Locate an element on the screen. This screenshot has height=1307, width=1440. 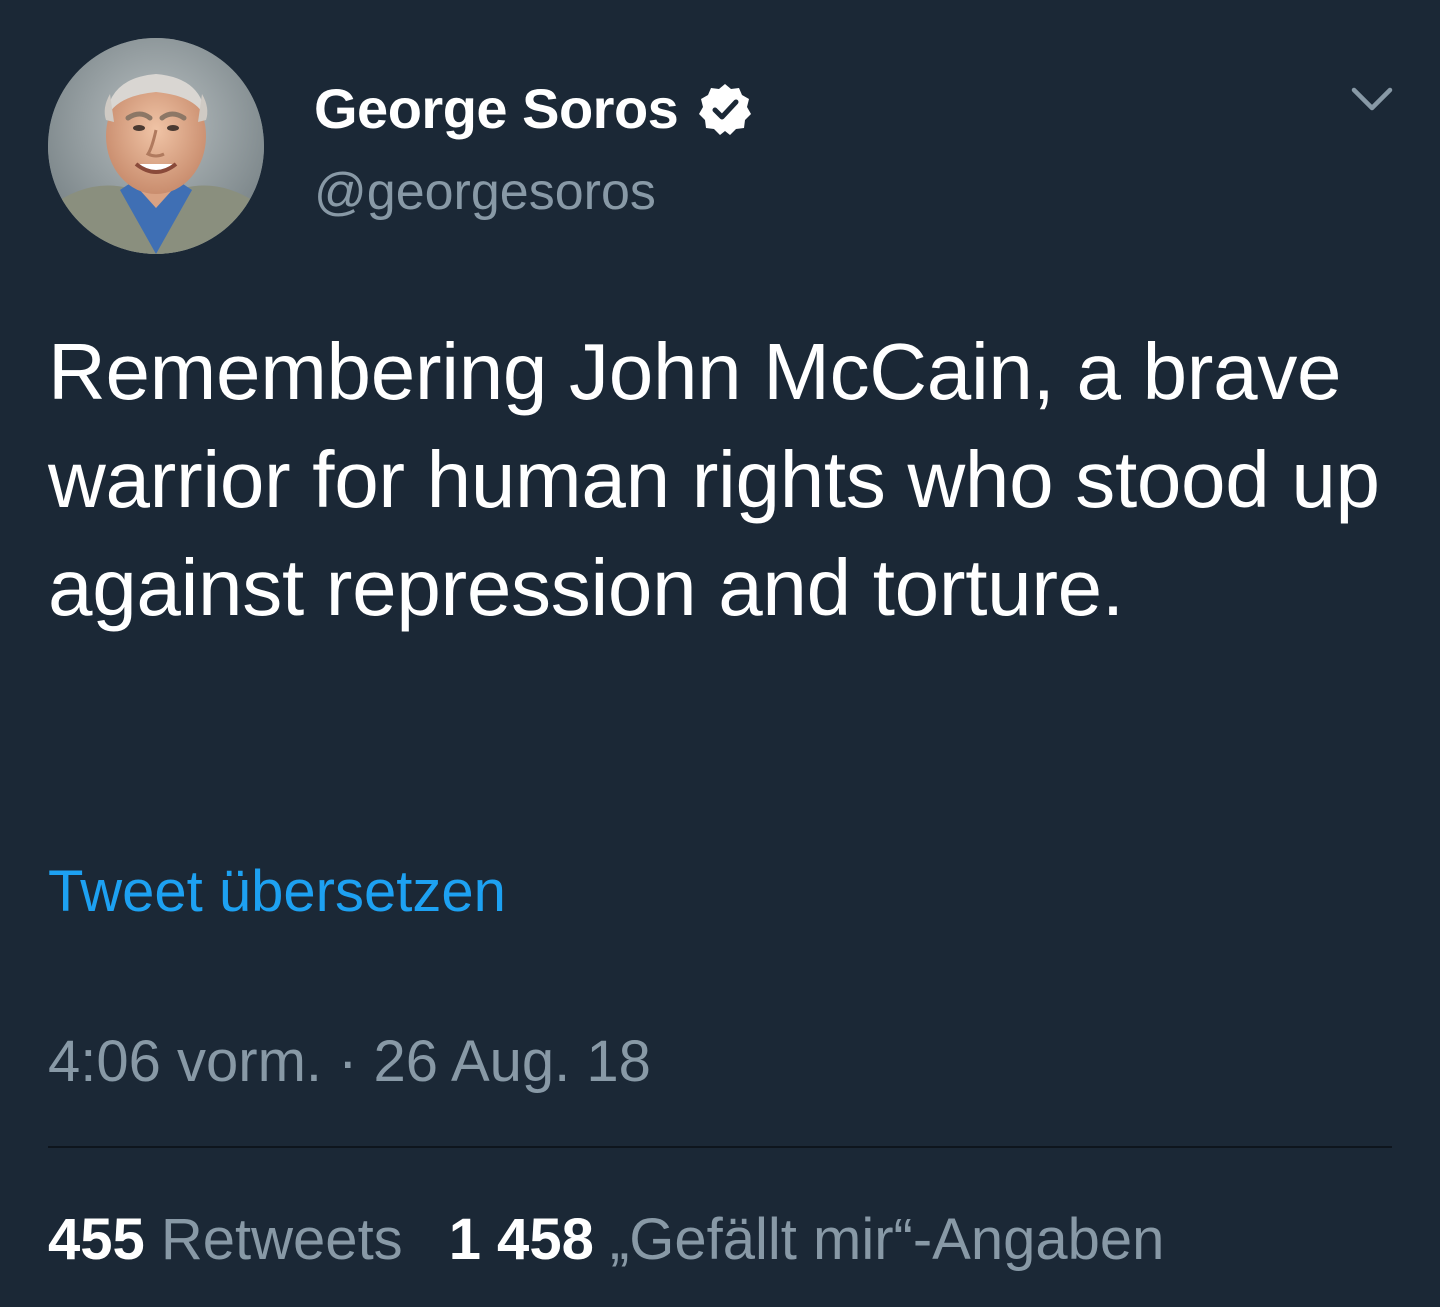
author-display-name: George Soros is located at coordinates (496, 108).